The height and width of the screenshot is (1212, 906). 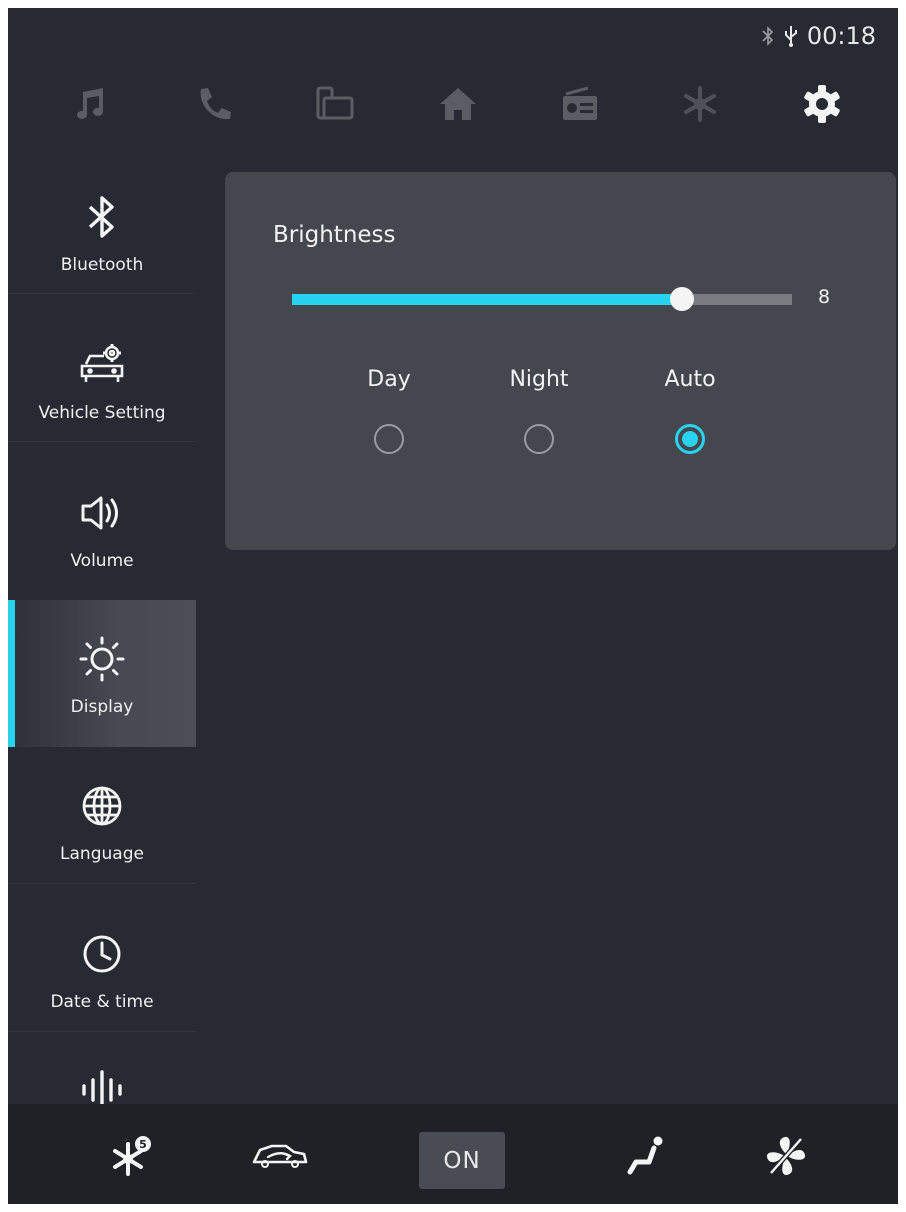 What do you see at coordinates (102, 1001) in the screenshot?
I see `sidebar-item-label: Date & time` at bounding box center [102, 1001].